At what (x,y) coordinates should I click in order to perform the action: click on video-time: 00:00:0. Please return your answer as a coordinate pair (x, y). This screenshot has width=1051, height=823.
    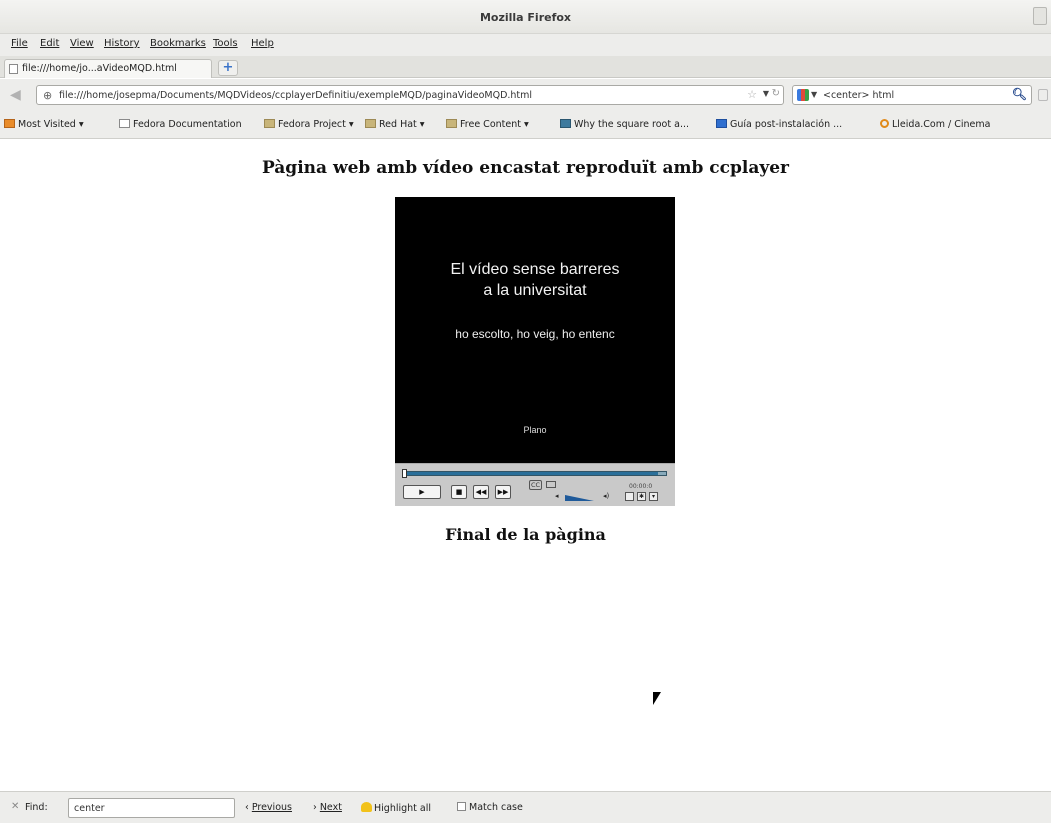
    Looking at the image, I should click on (641, 486).